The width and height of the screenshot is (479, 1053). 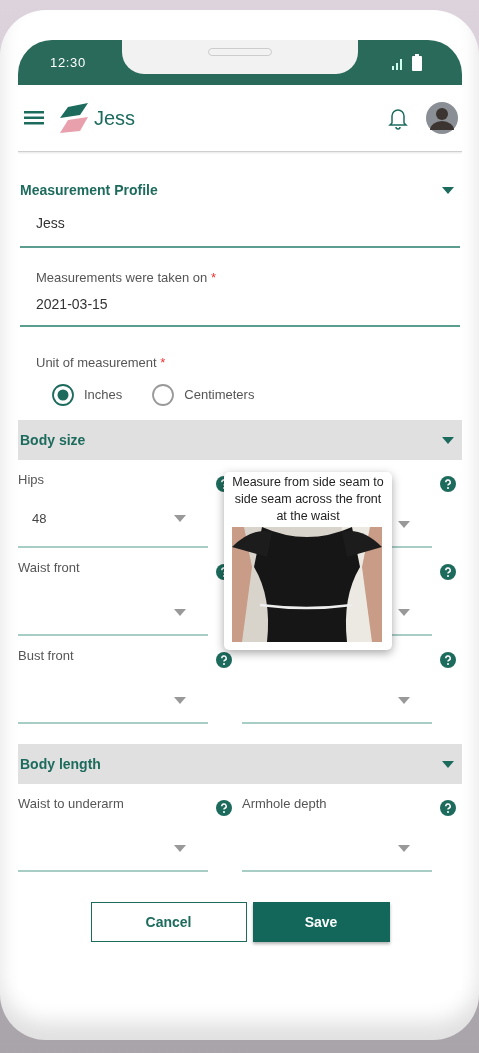 What do you see at coordinates (113, 828) in the screenshot?
I see `select-field: Waist to underarm` at bounding box center [113, 828].